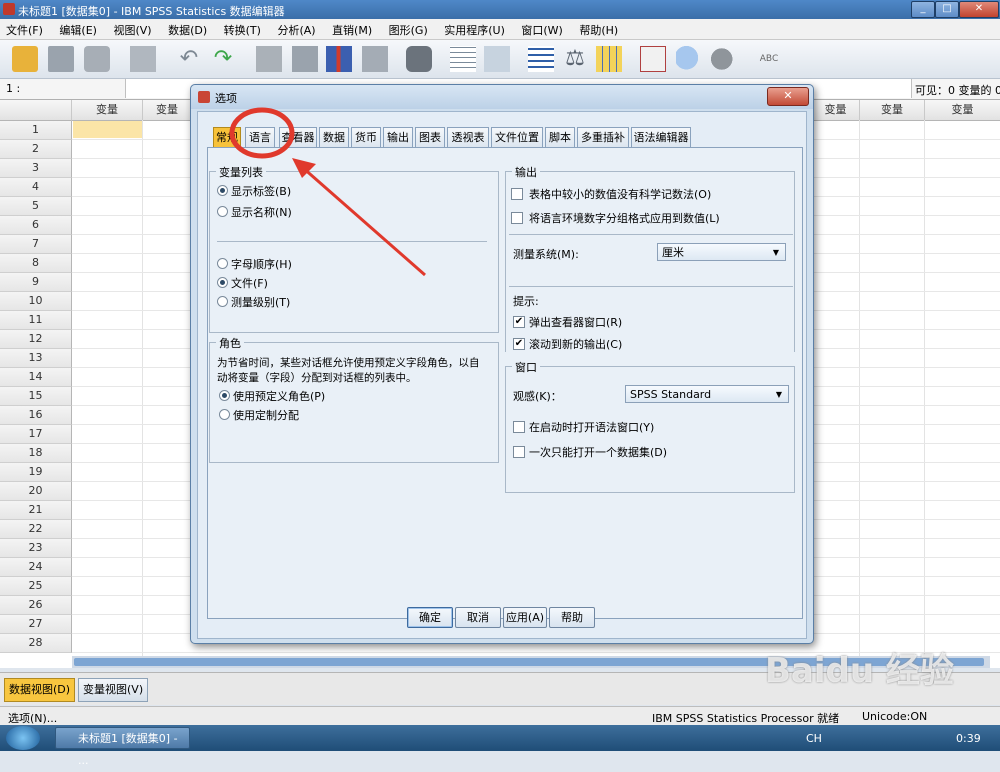  I want to click on goto-case-icon, so click(269, 59).